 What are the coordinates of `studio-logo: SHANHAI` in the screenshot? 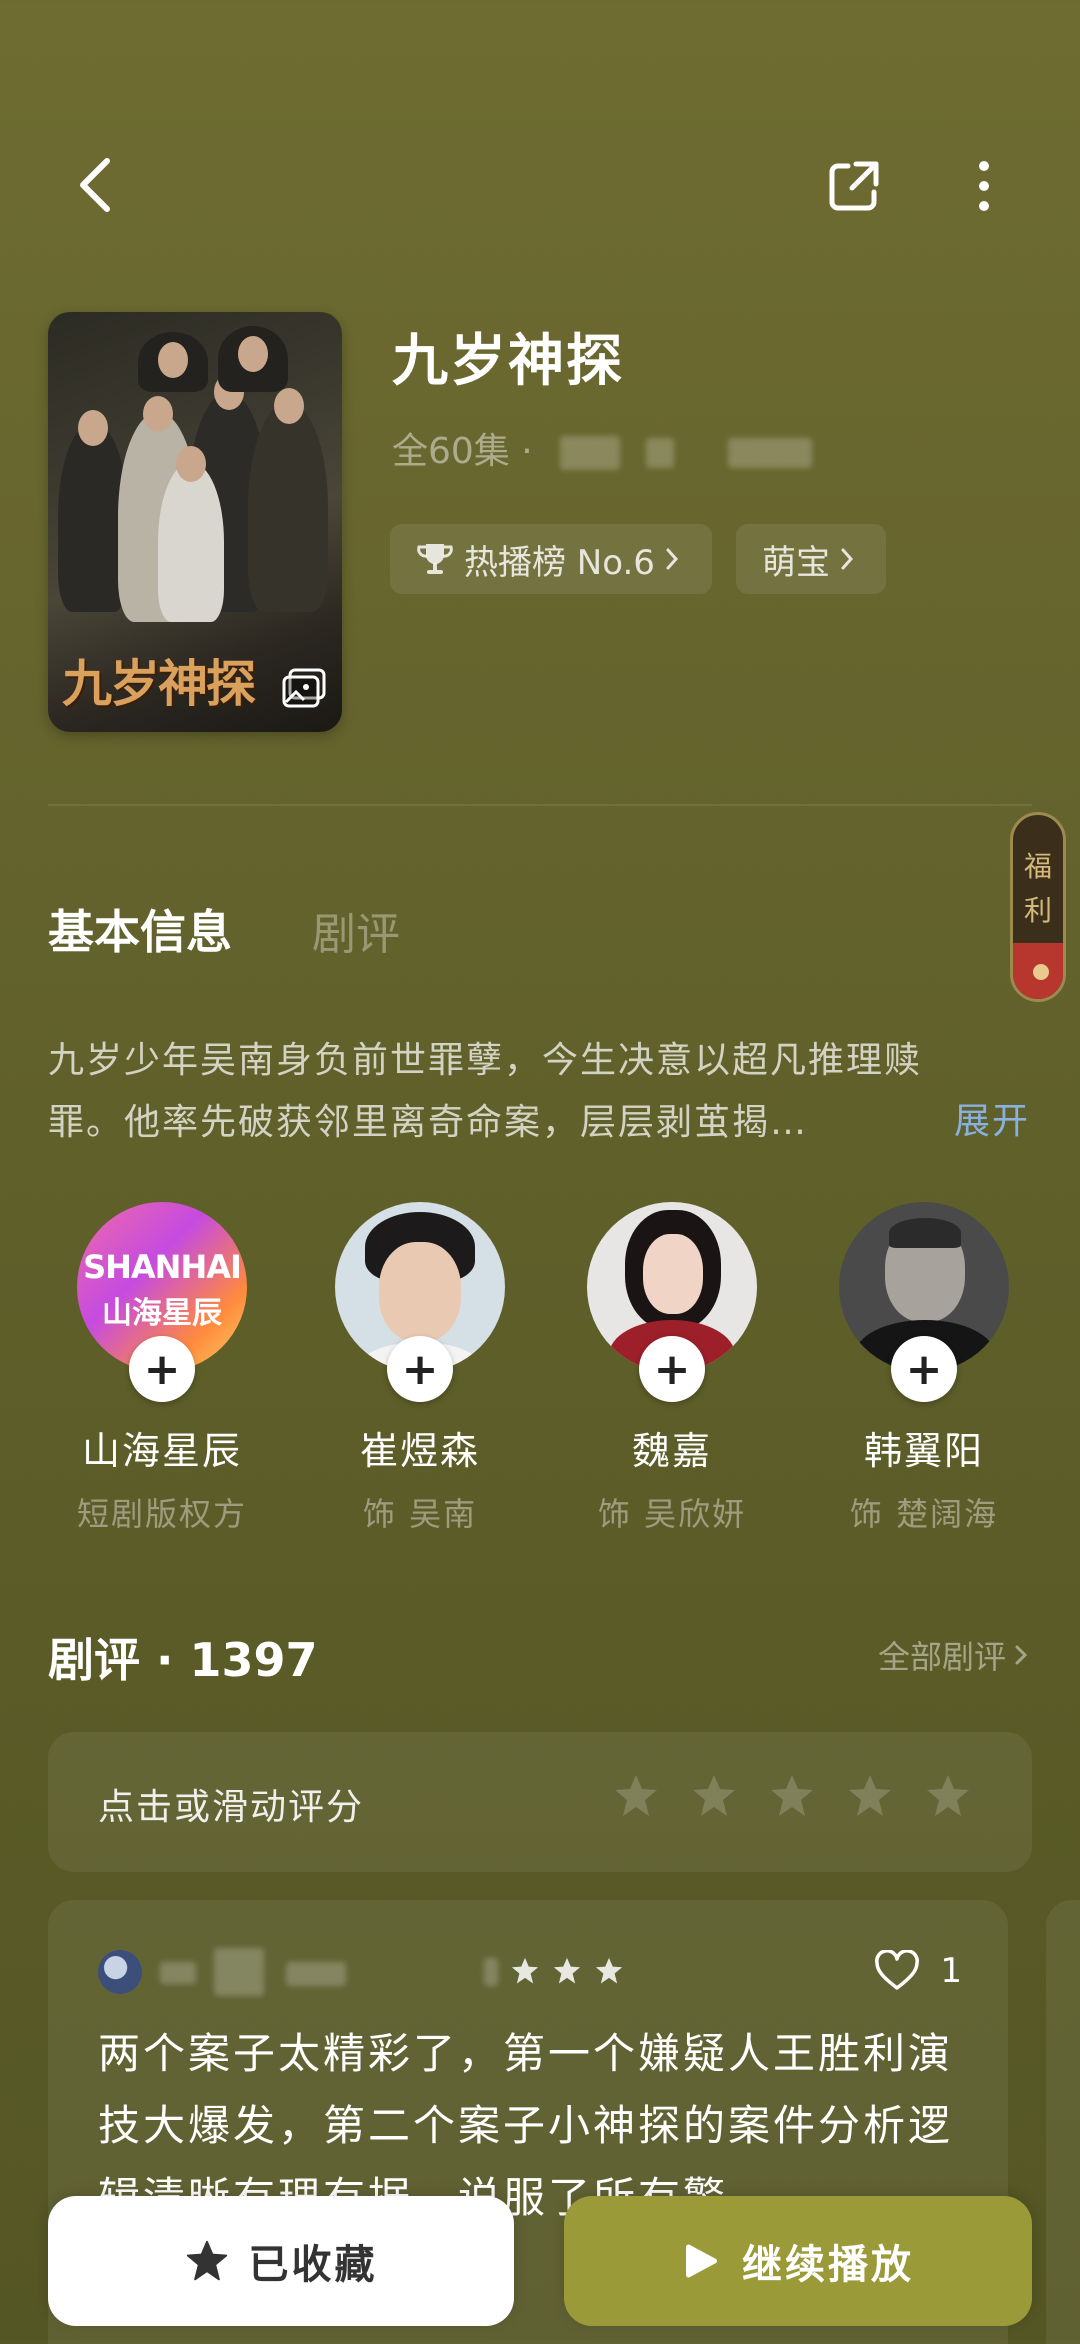 It's located at (162, 1267).